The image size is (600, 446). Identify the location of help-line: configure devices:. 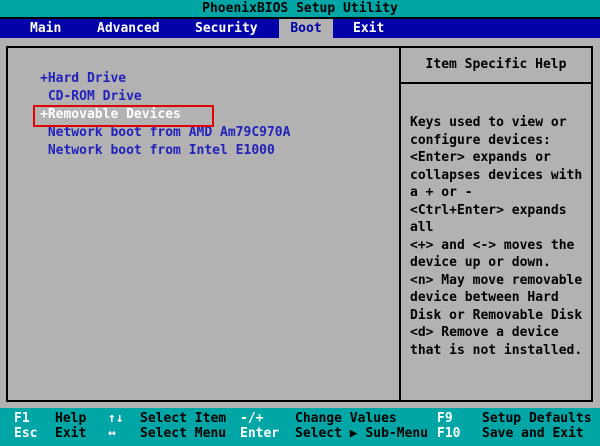
(480, 140).